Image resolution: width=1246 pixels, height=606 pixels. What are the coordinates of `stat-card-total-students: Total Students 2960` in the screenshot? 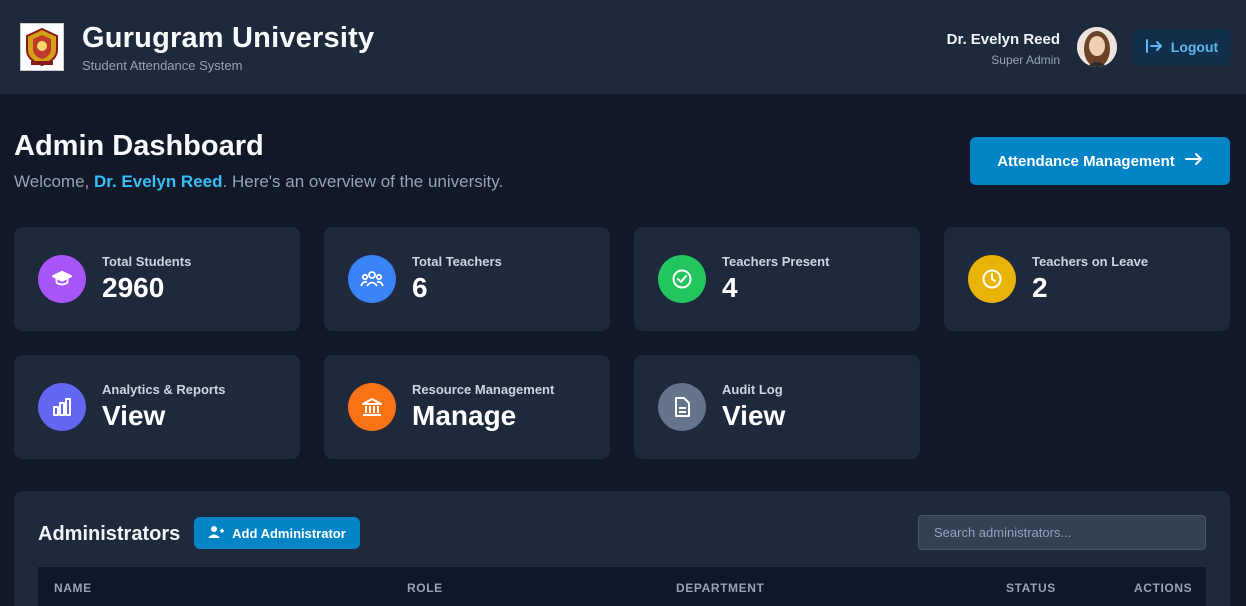 It's located at (157, 279).